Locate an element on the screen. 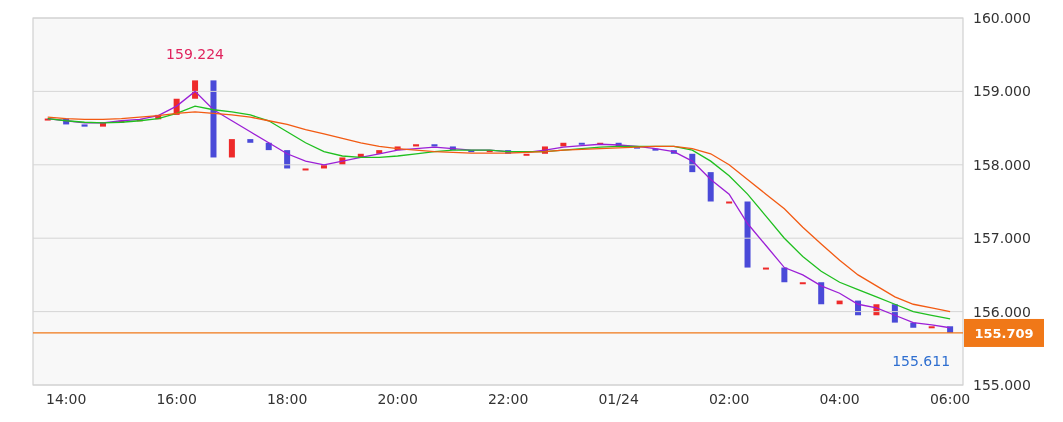 The image size is (1063, 422). high-label: 159.224 is located at coordinates (195, 53).